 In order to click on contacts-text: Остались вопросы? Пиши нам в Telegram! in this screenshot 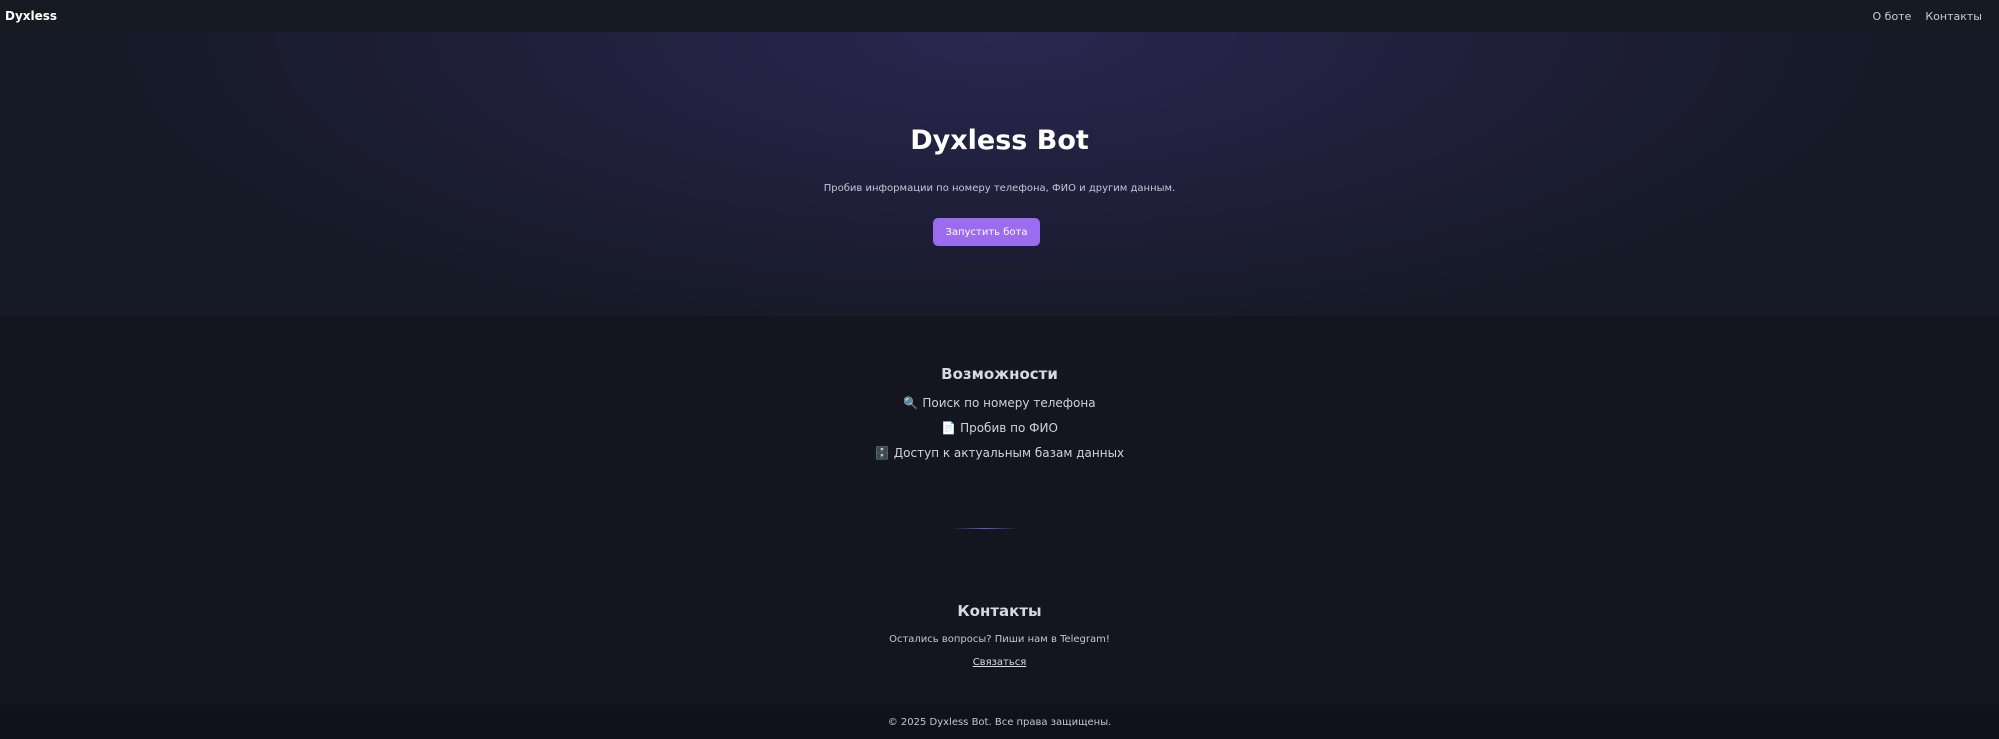, I will do `click(999, 639)`.